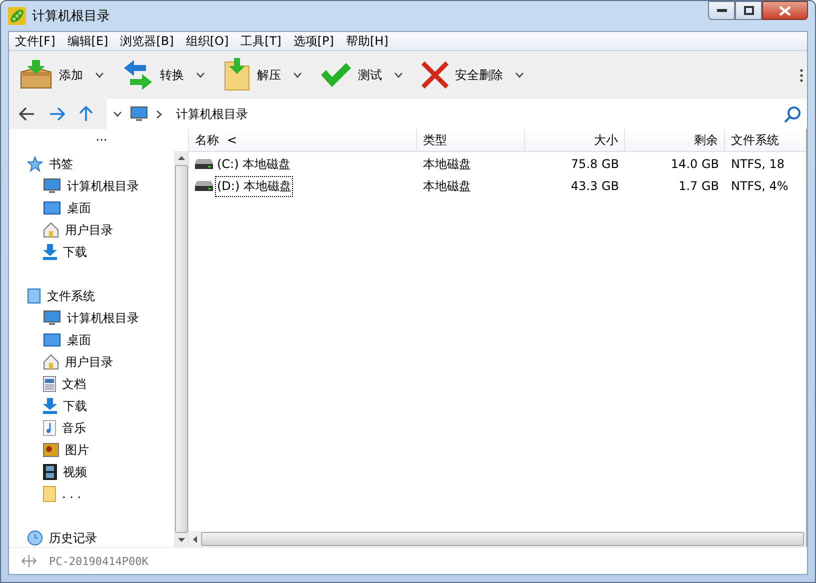 The height and width of the screenshot is (583, 816). What do you see at coordinates (303, 164) in the screenshot?
I see `table-cell: (C:) 本地磁盘` at bounding box center [303, 164].